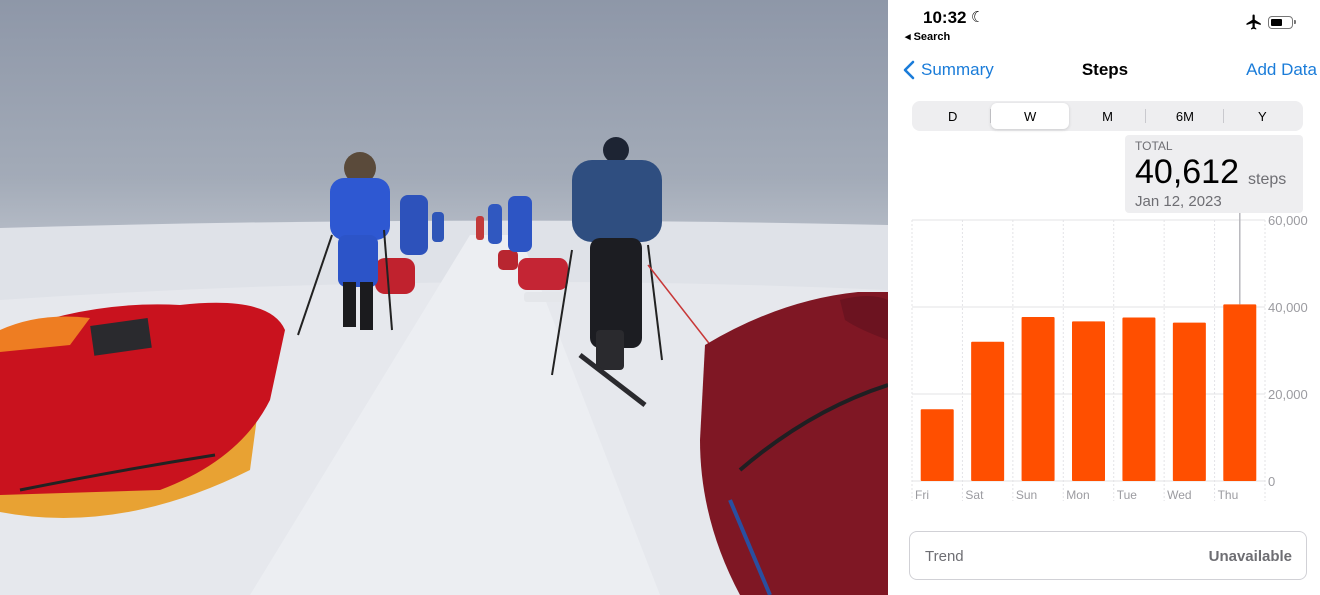 The image size is (1320, 595). Describe the element at coordinates (1187, 172) in the screenshot. I see `total-steps-value: 40,612` at that location.